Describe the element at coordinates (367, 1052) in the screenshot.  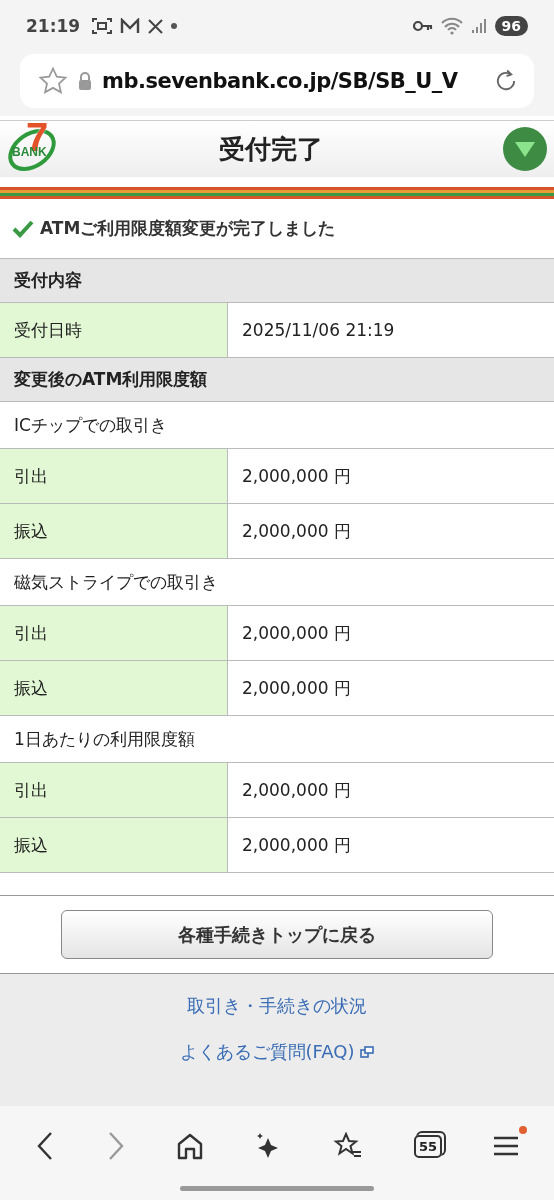
I see `external-link-icon` at that location.